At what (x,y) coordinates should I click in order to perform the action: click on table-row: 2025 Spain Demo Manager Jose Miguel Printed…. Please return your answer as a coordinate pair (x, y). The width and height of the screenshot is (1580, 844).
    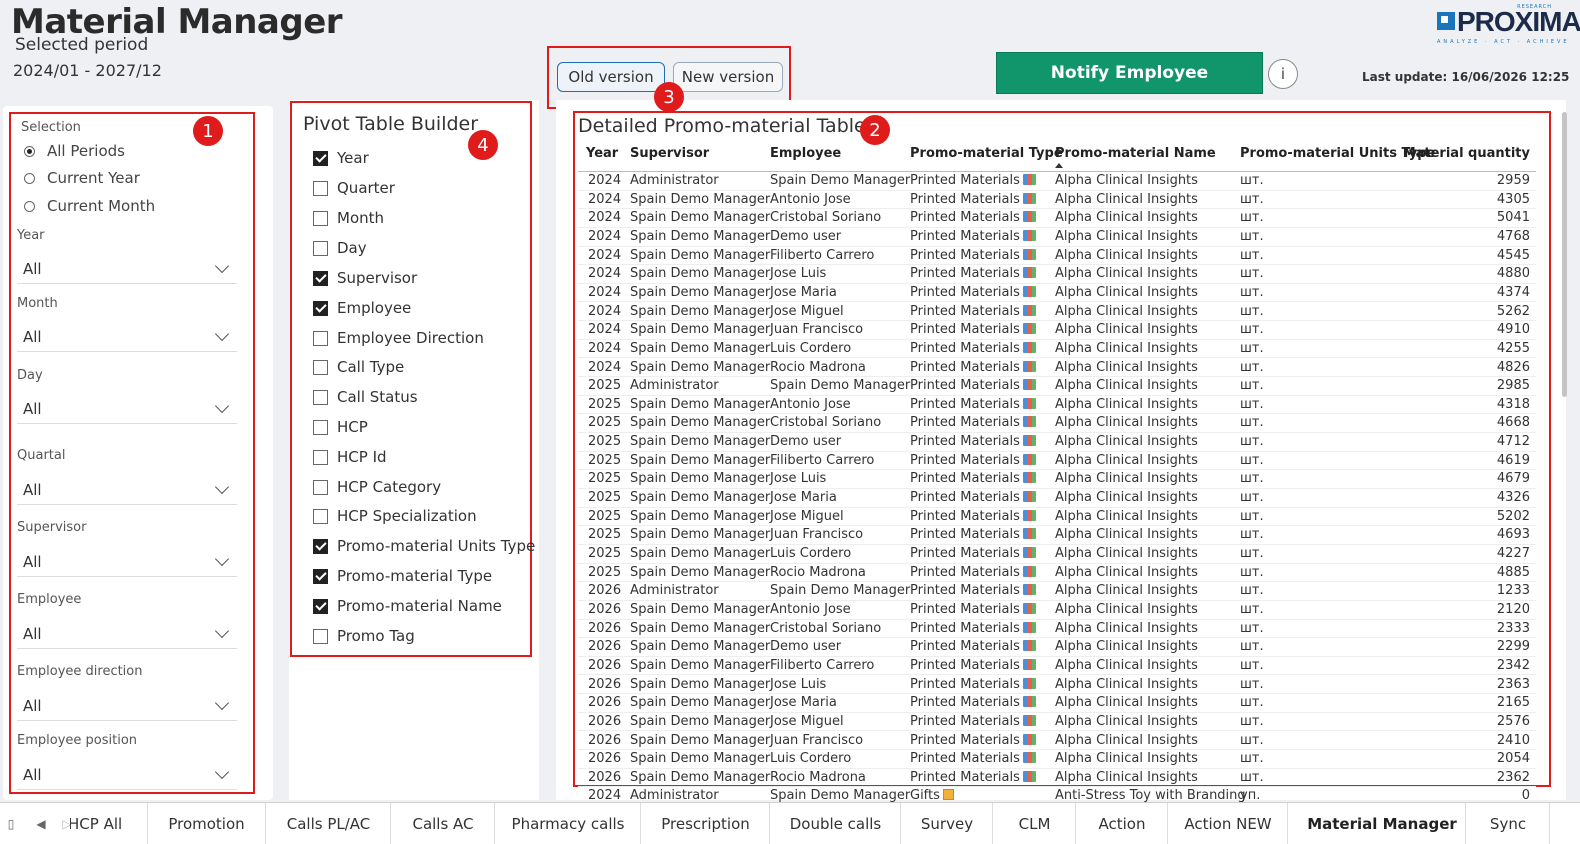
    Looking at the image, I should click on (1057, 517).